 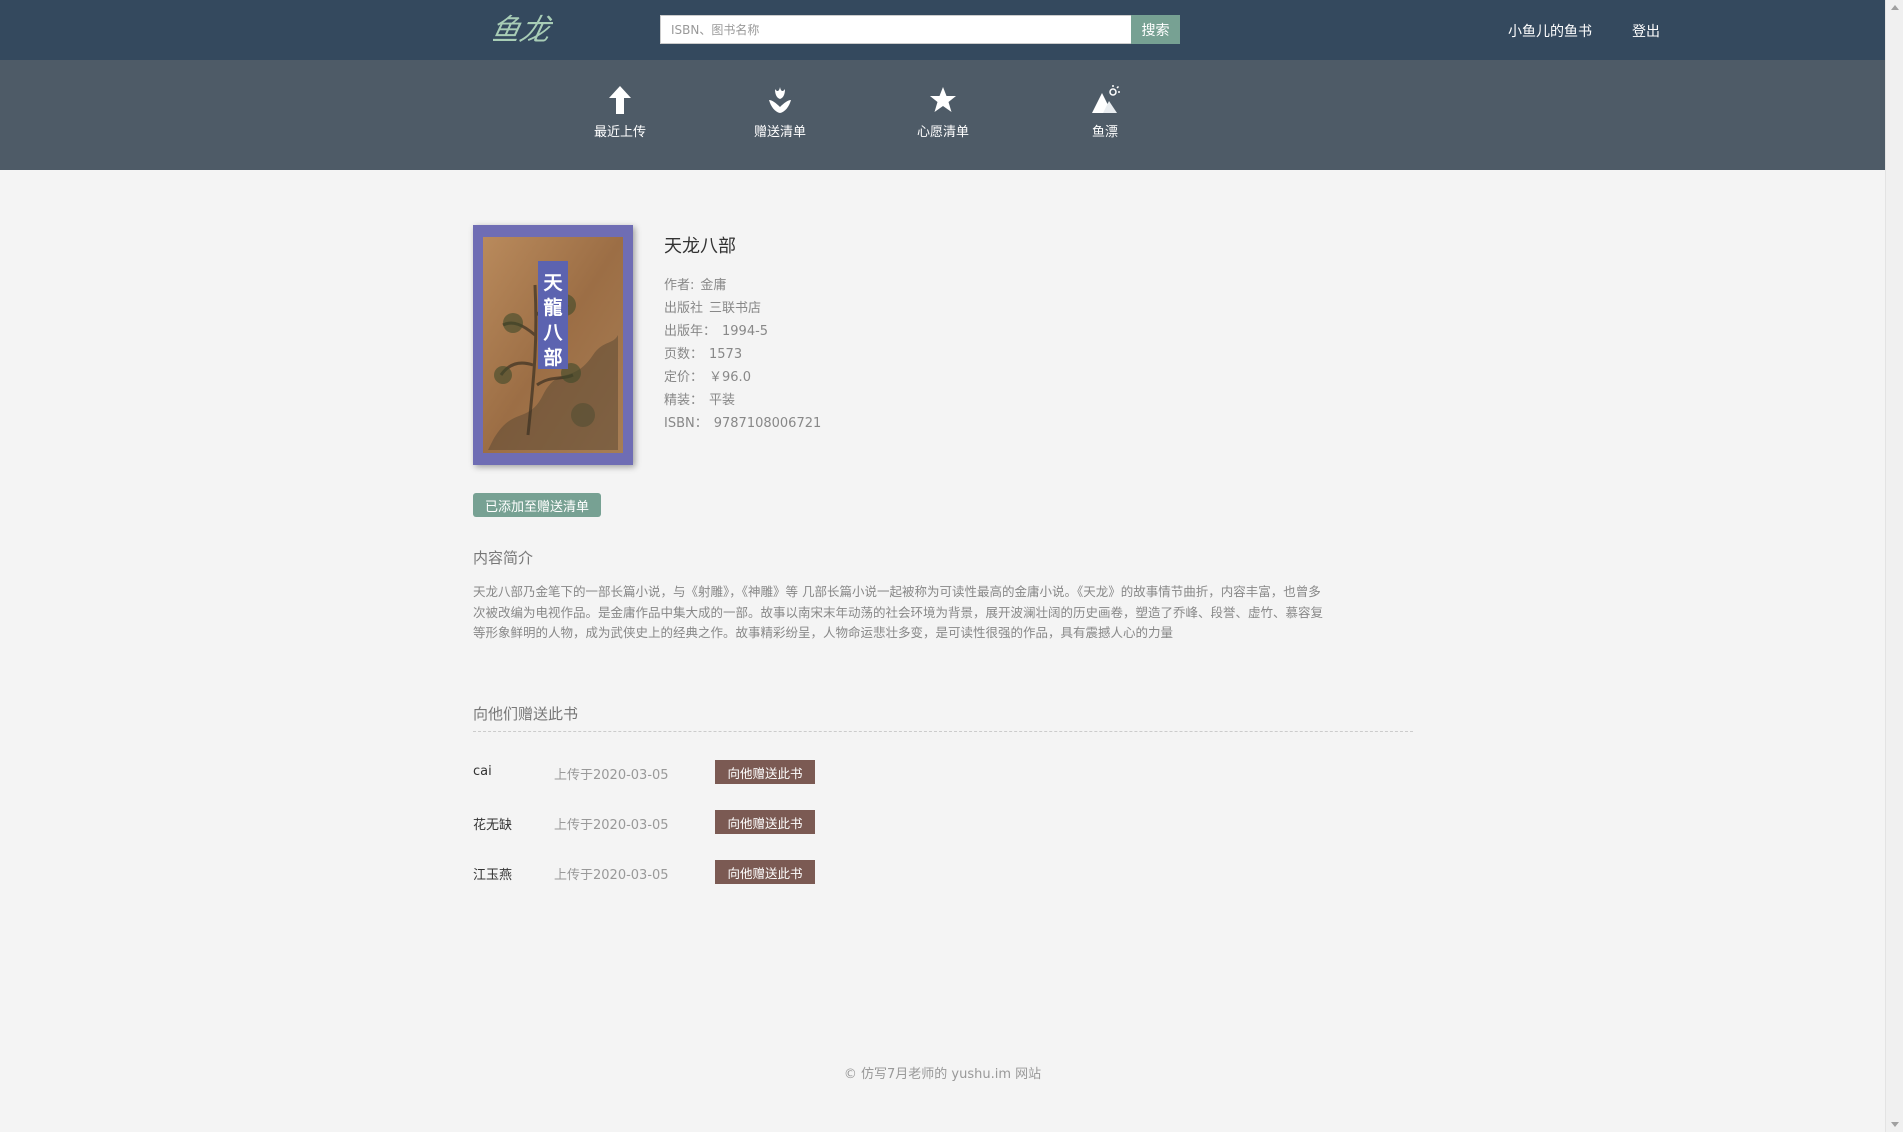 What do you see at coordinates (684, 354) in the screenshot?
I see `meta-label: 页数：` at bounding box center [684, 354].